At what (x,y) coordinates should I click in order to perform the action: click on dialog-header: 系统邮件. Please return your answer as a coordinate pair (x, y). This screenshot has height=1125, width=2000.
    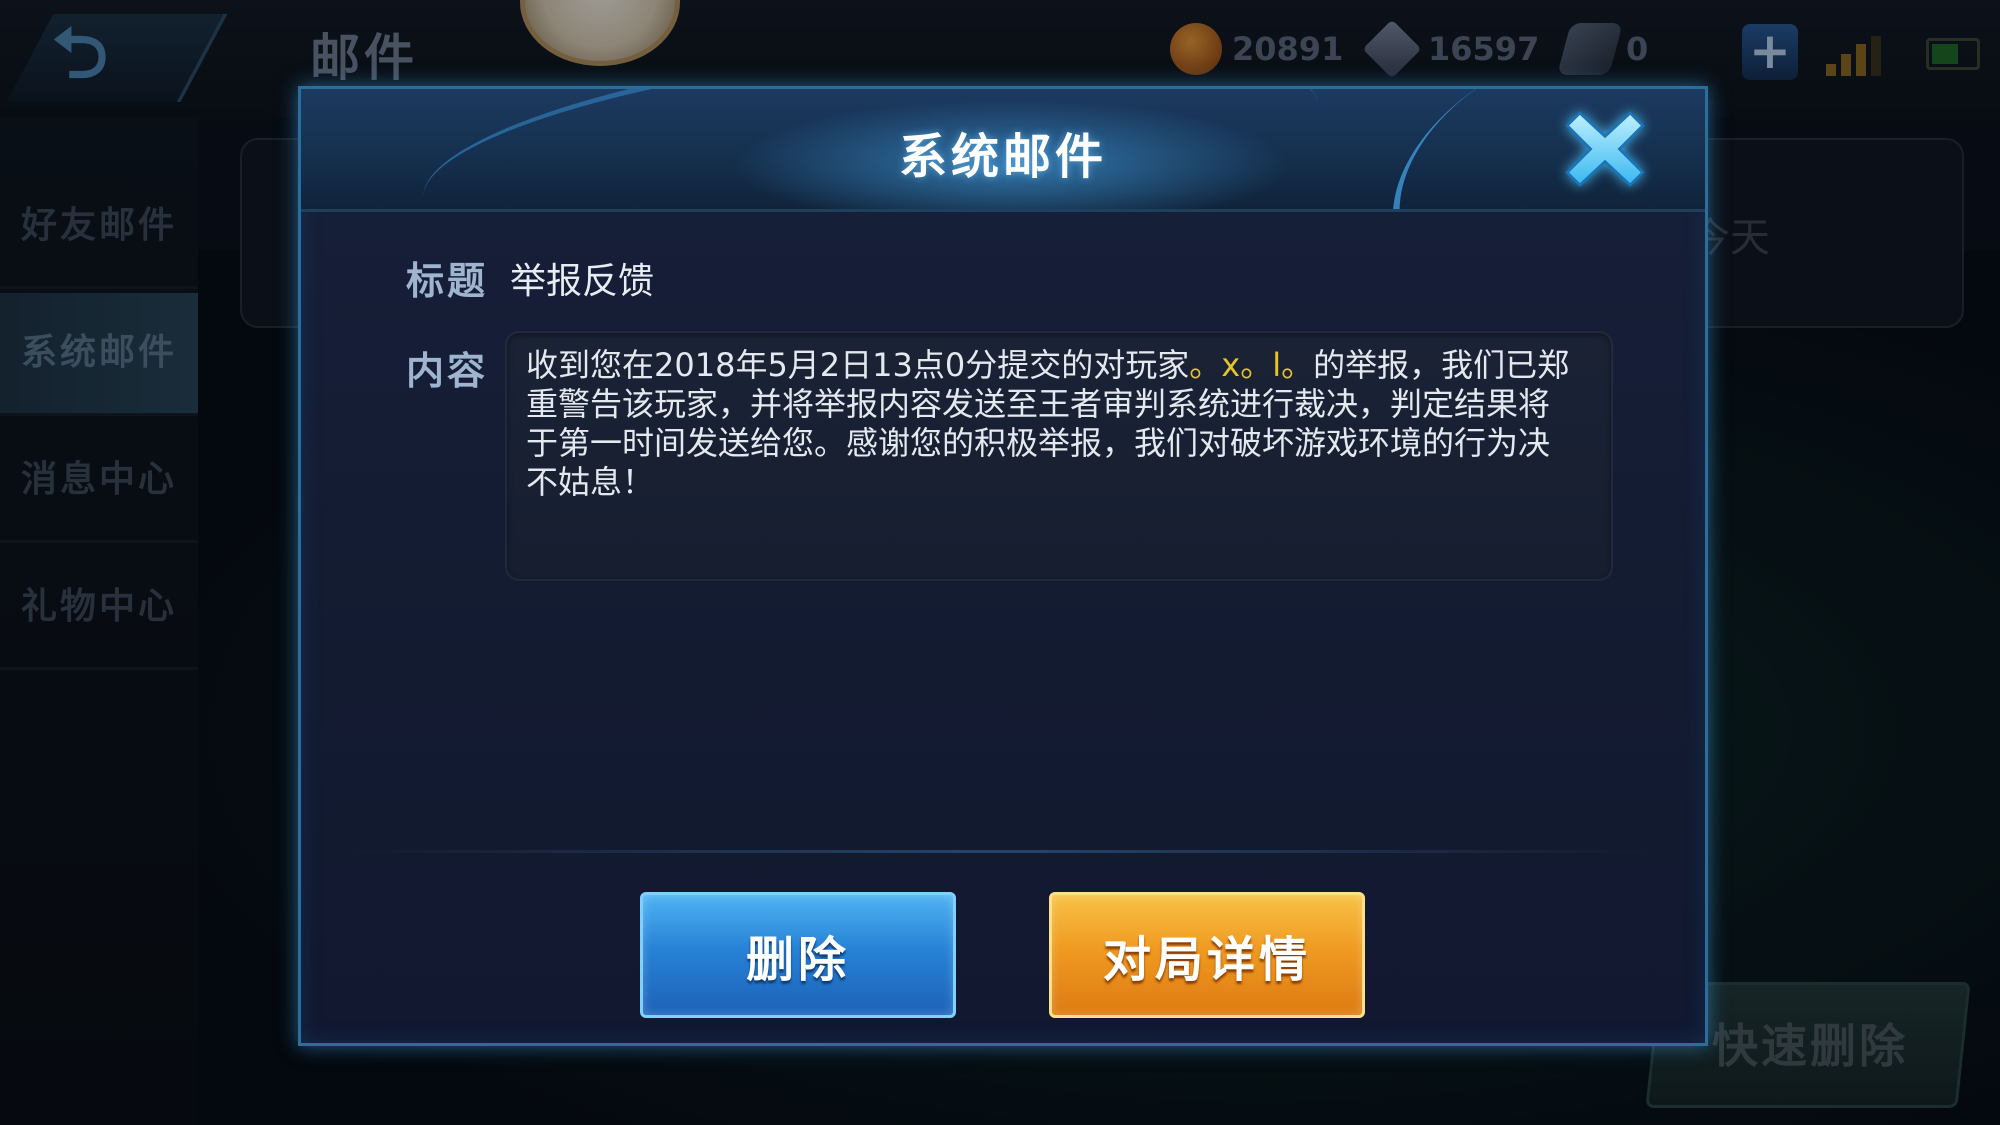
    Looking at the image, I should click on (1003, 150).